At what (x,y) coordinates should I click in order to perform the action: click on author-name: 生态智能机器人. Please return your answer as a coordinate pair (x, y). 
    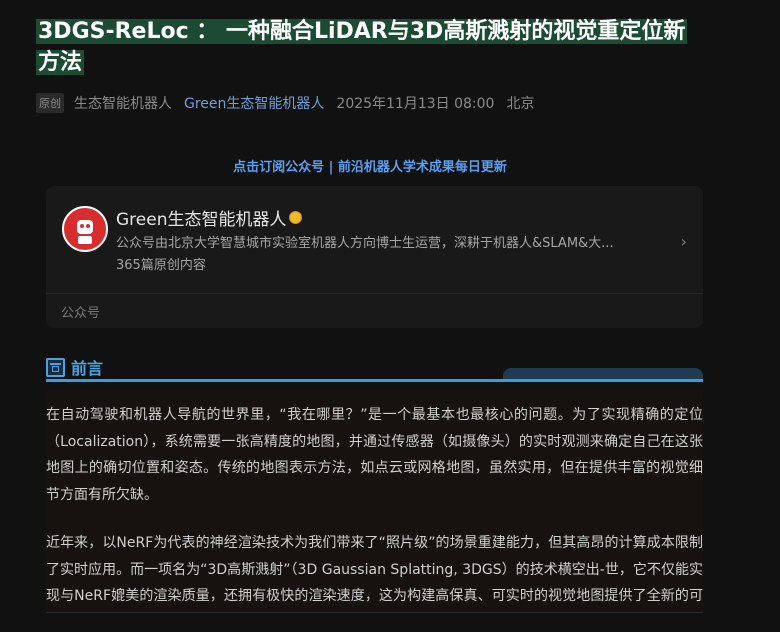
    Looking at the image, I should click on (123, 104).